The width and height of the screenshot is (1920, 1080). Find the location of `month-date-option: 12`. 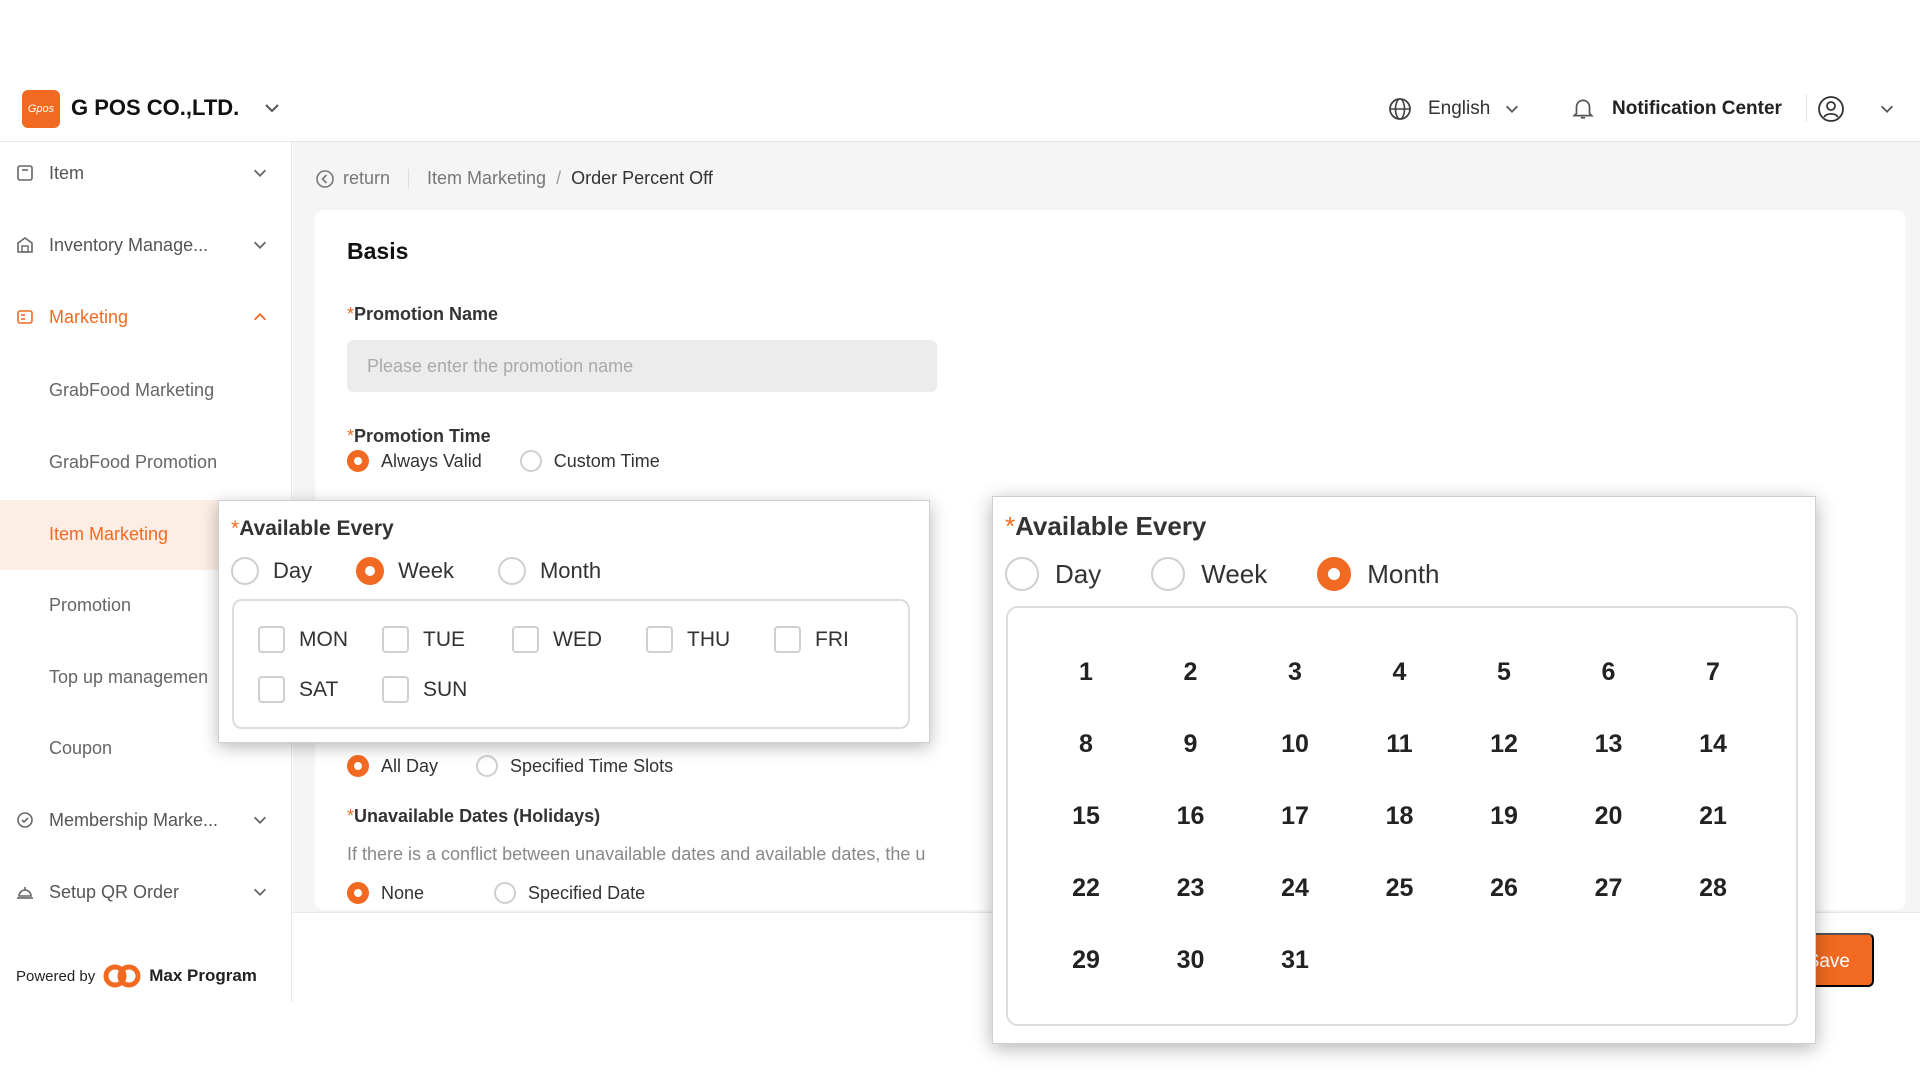

month-date-option: 12 is located at coordinates (1504, 744).